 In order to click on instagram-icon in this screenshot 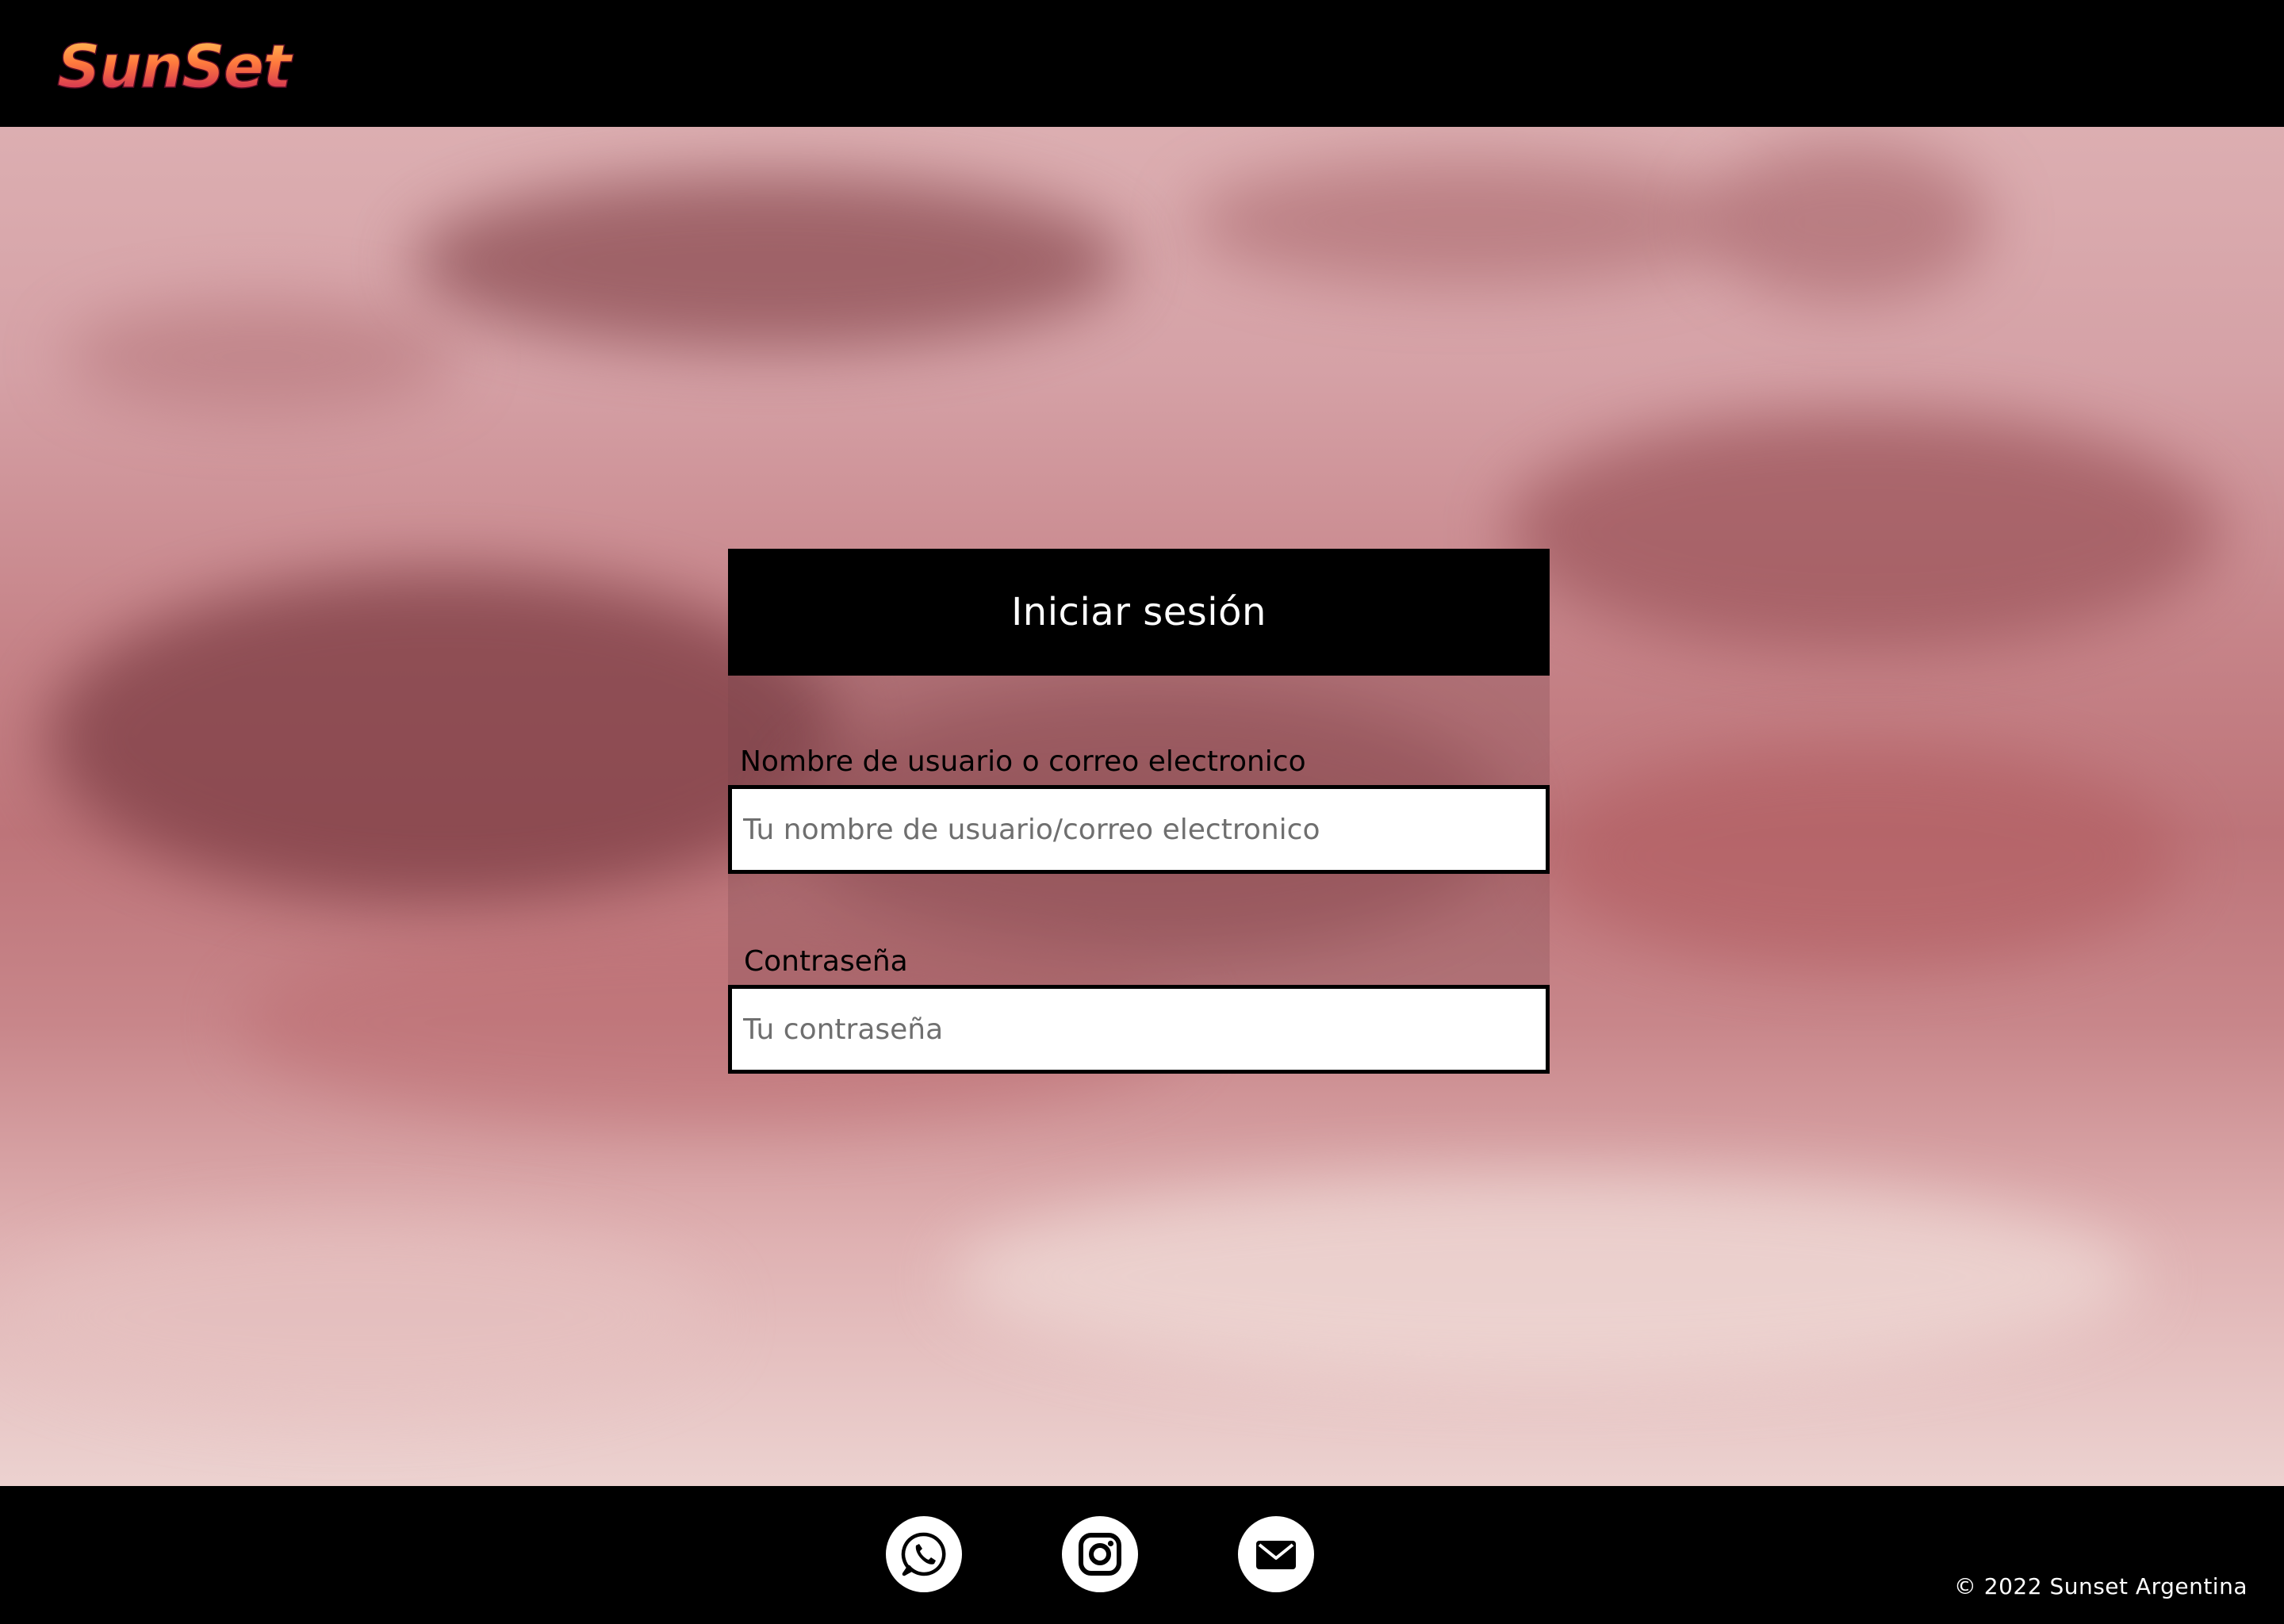, I will do `click(1100, 1554)`.